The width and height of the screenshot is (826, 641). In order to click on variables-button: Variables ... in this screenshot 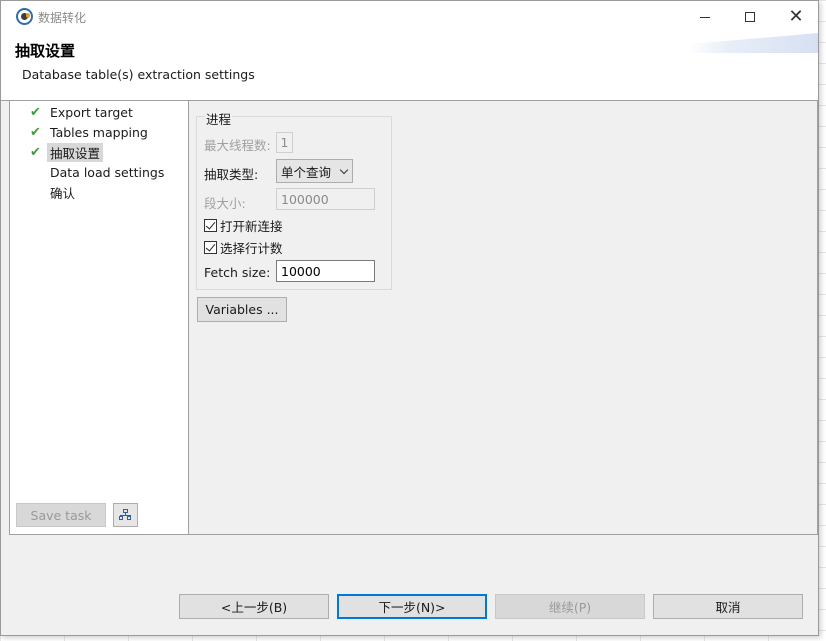, I will do `click(242, 309)`.